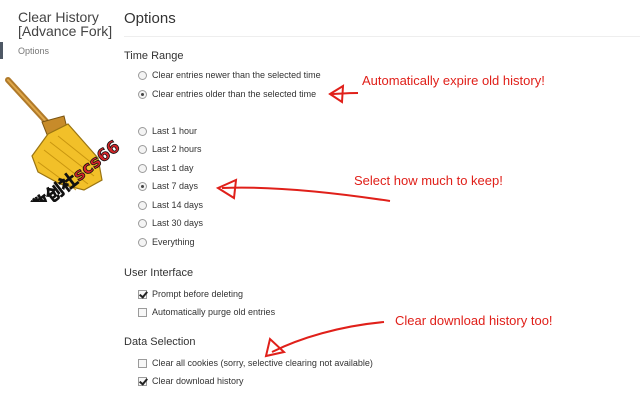  I want to click on arrow-keep, so click(306, 194).